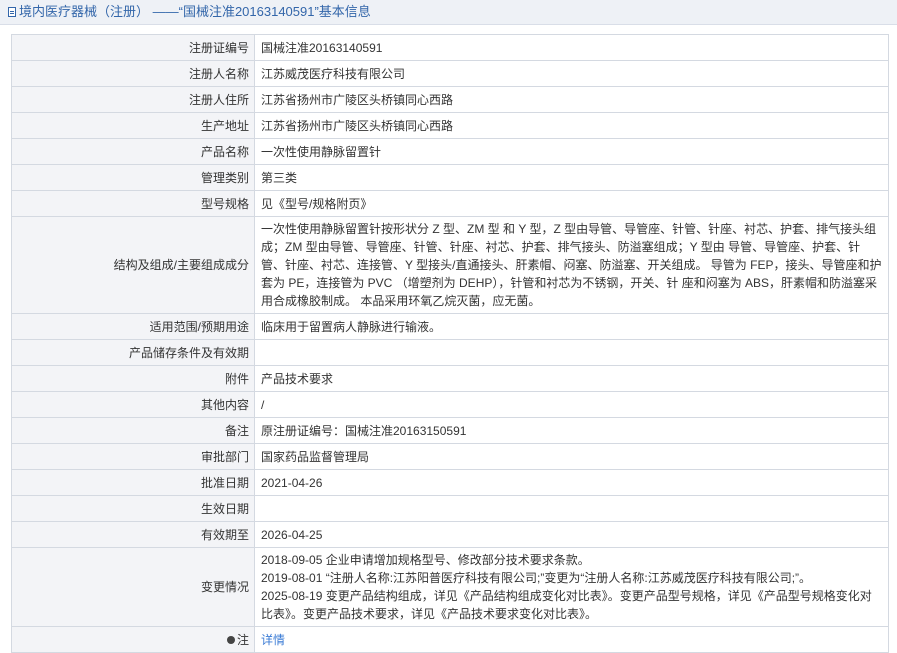 Image resolution: width=897 pixels, height=653 pixels. What do you see at coordinates (133, 587) in the screenshot?
I see `changes-label: 变更情况` at bounding box center [133, 587].